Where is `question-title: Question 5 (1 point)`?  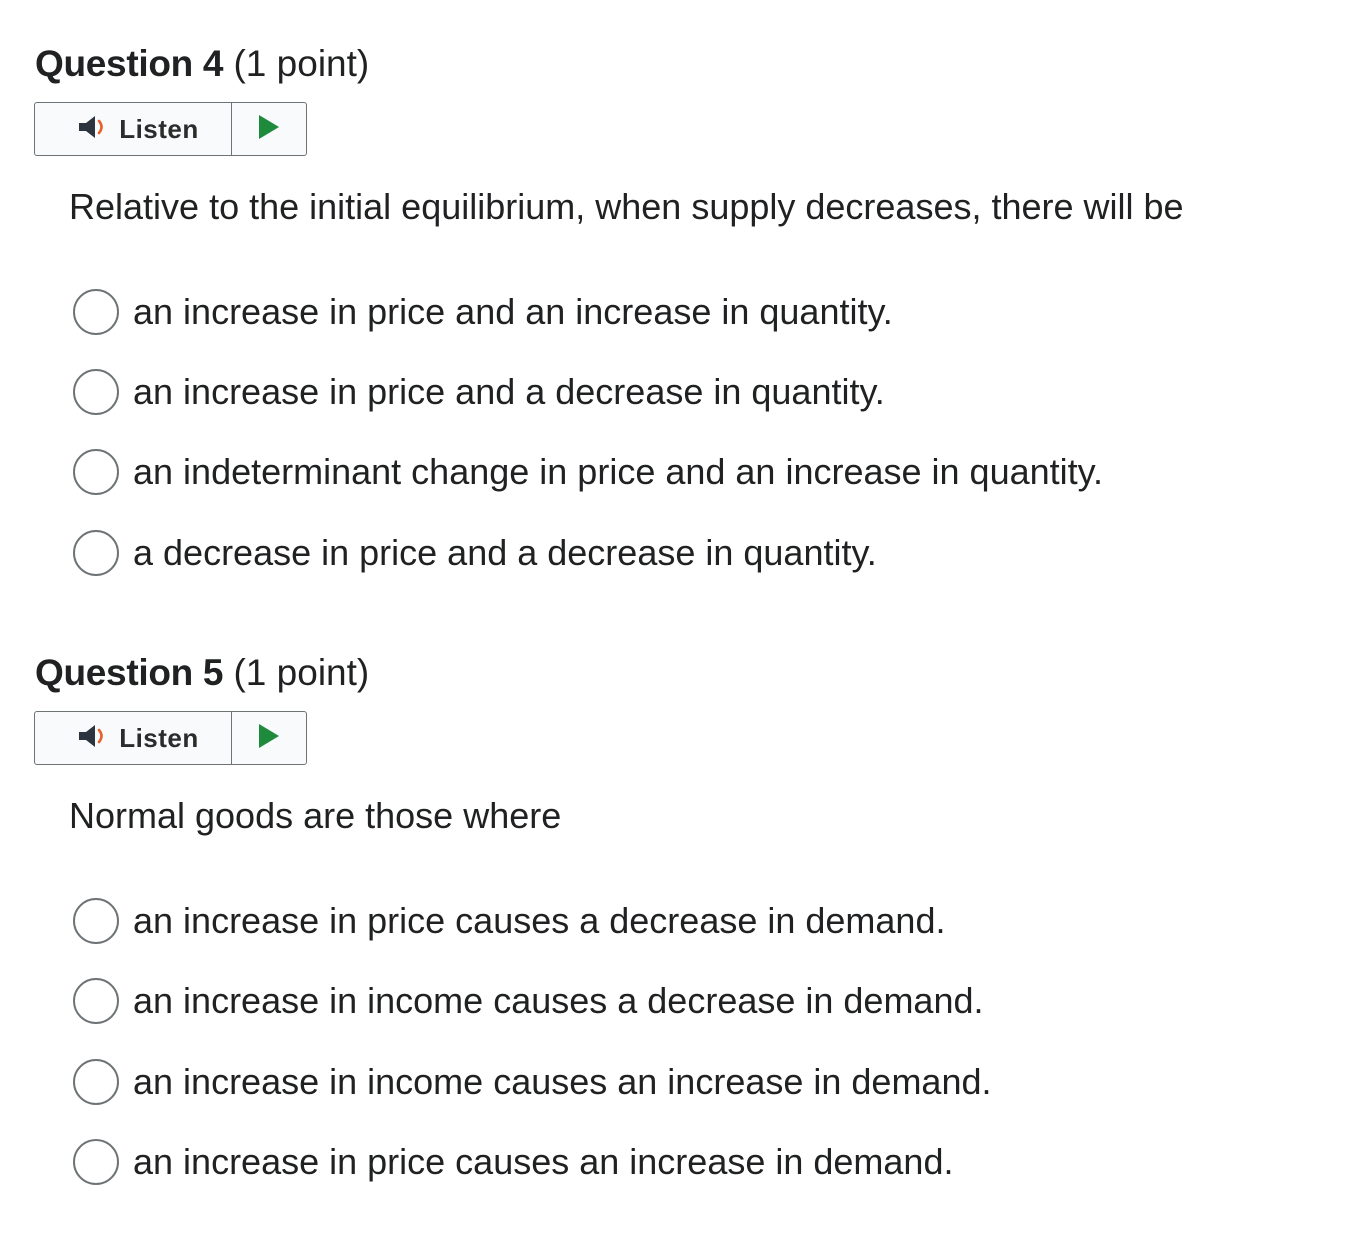 question-title: Question 5 (1 point) is located at coordinates (202, 673).